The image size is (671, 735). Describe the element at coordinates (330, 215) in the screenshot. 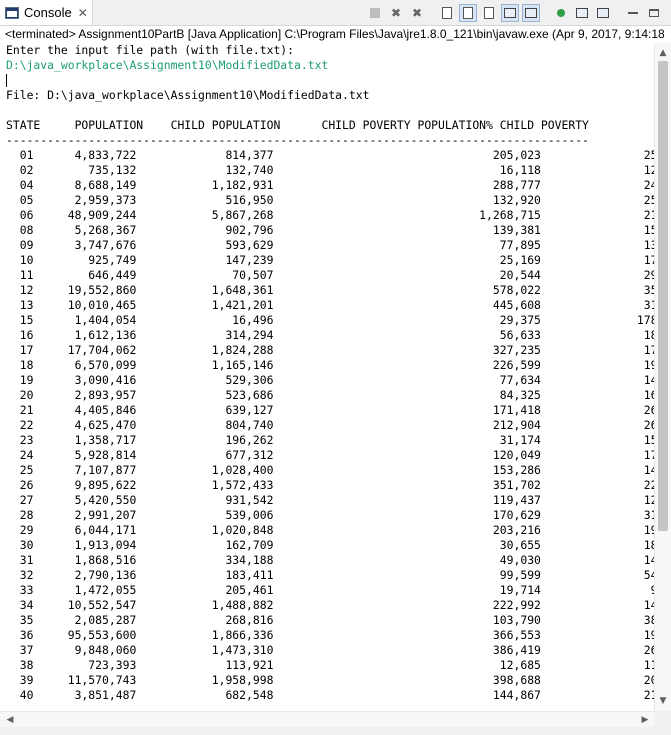

I see `table-row: 06 48,909,244 5,867,268 1,268,715 21.62` at that location.